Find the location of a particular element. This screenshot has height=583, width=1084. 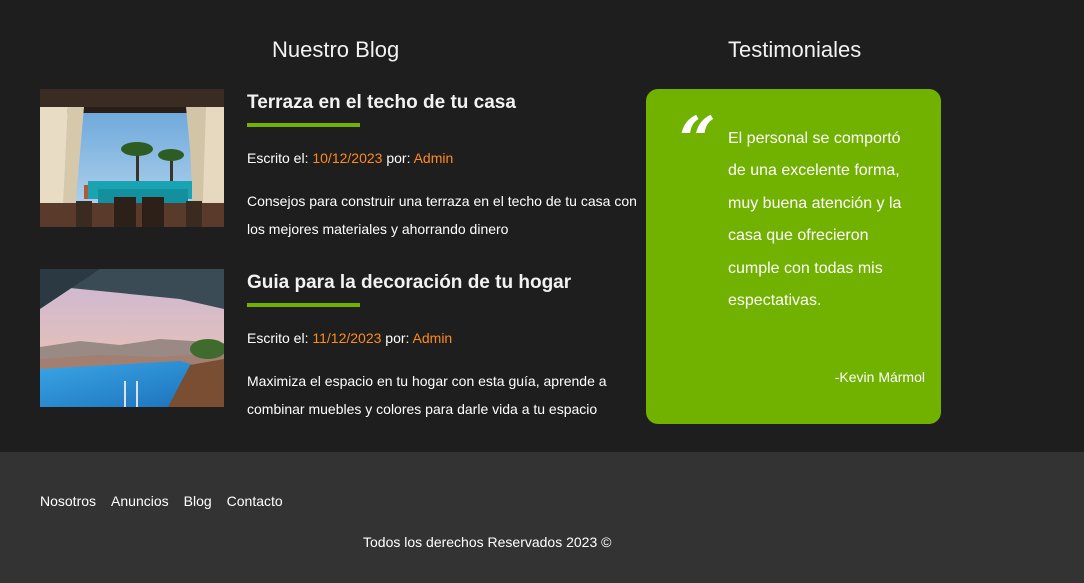

footer-nav: Nosotros Anuncios Blog Contacto is located at coordinates (161, 501).